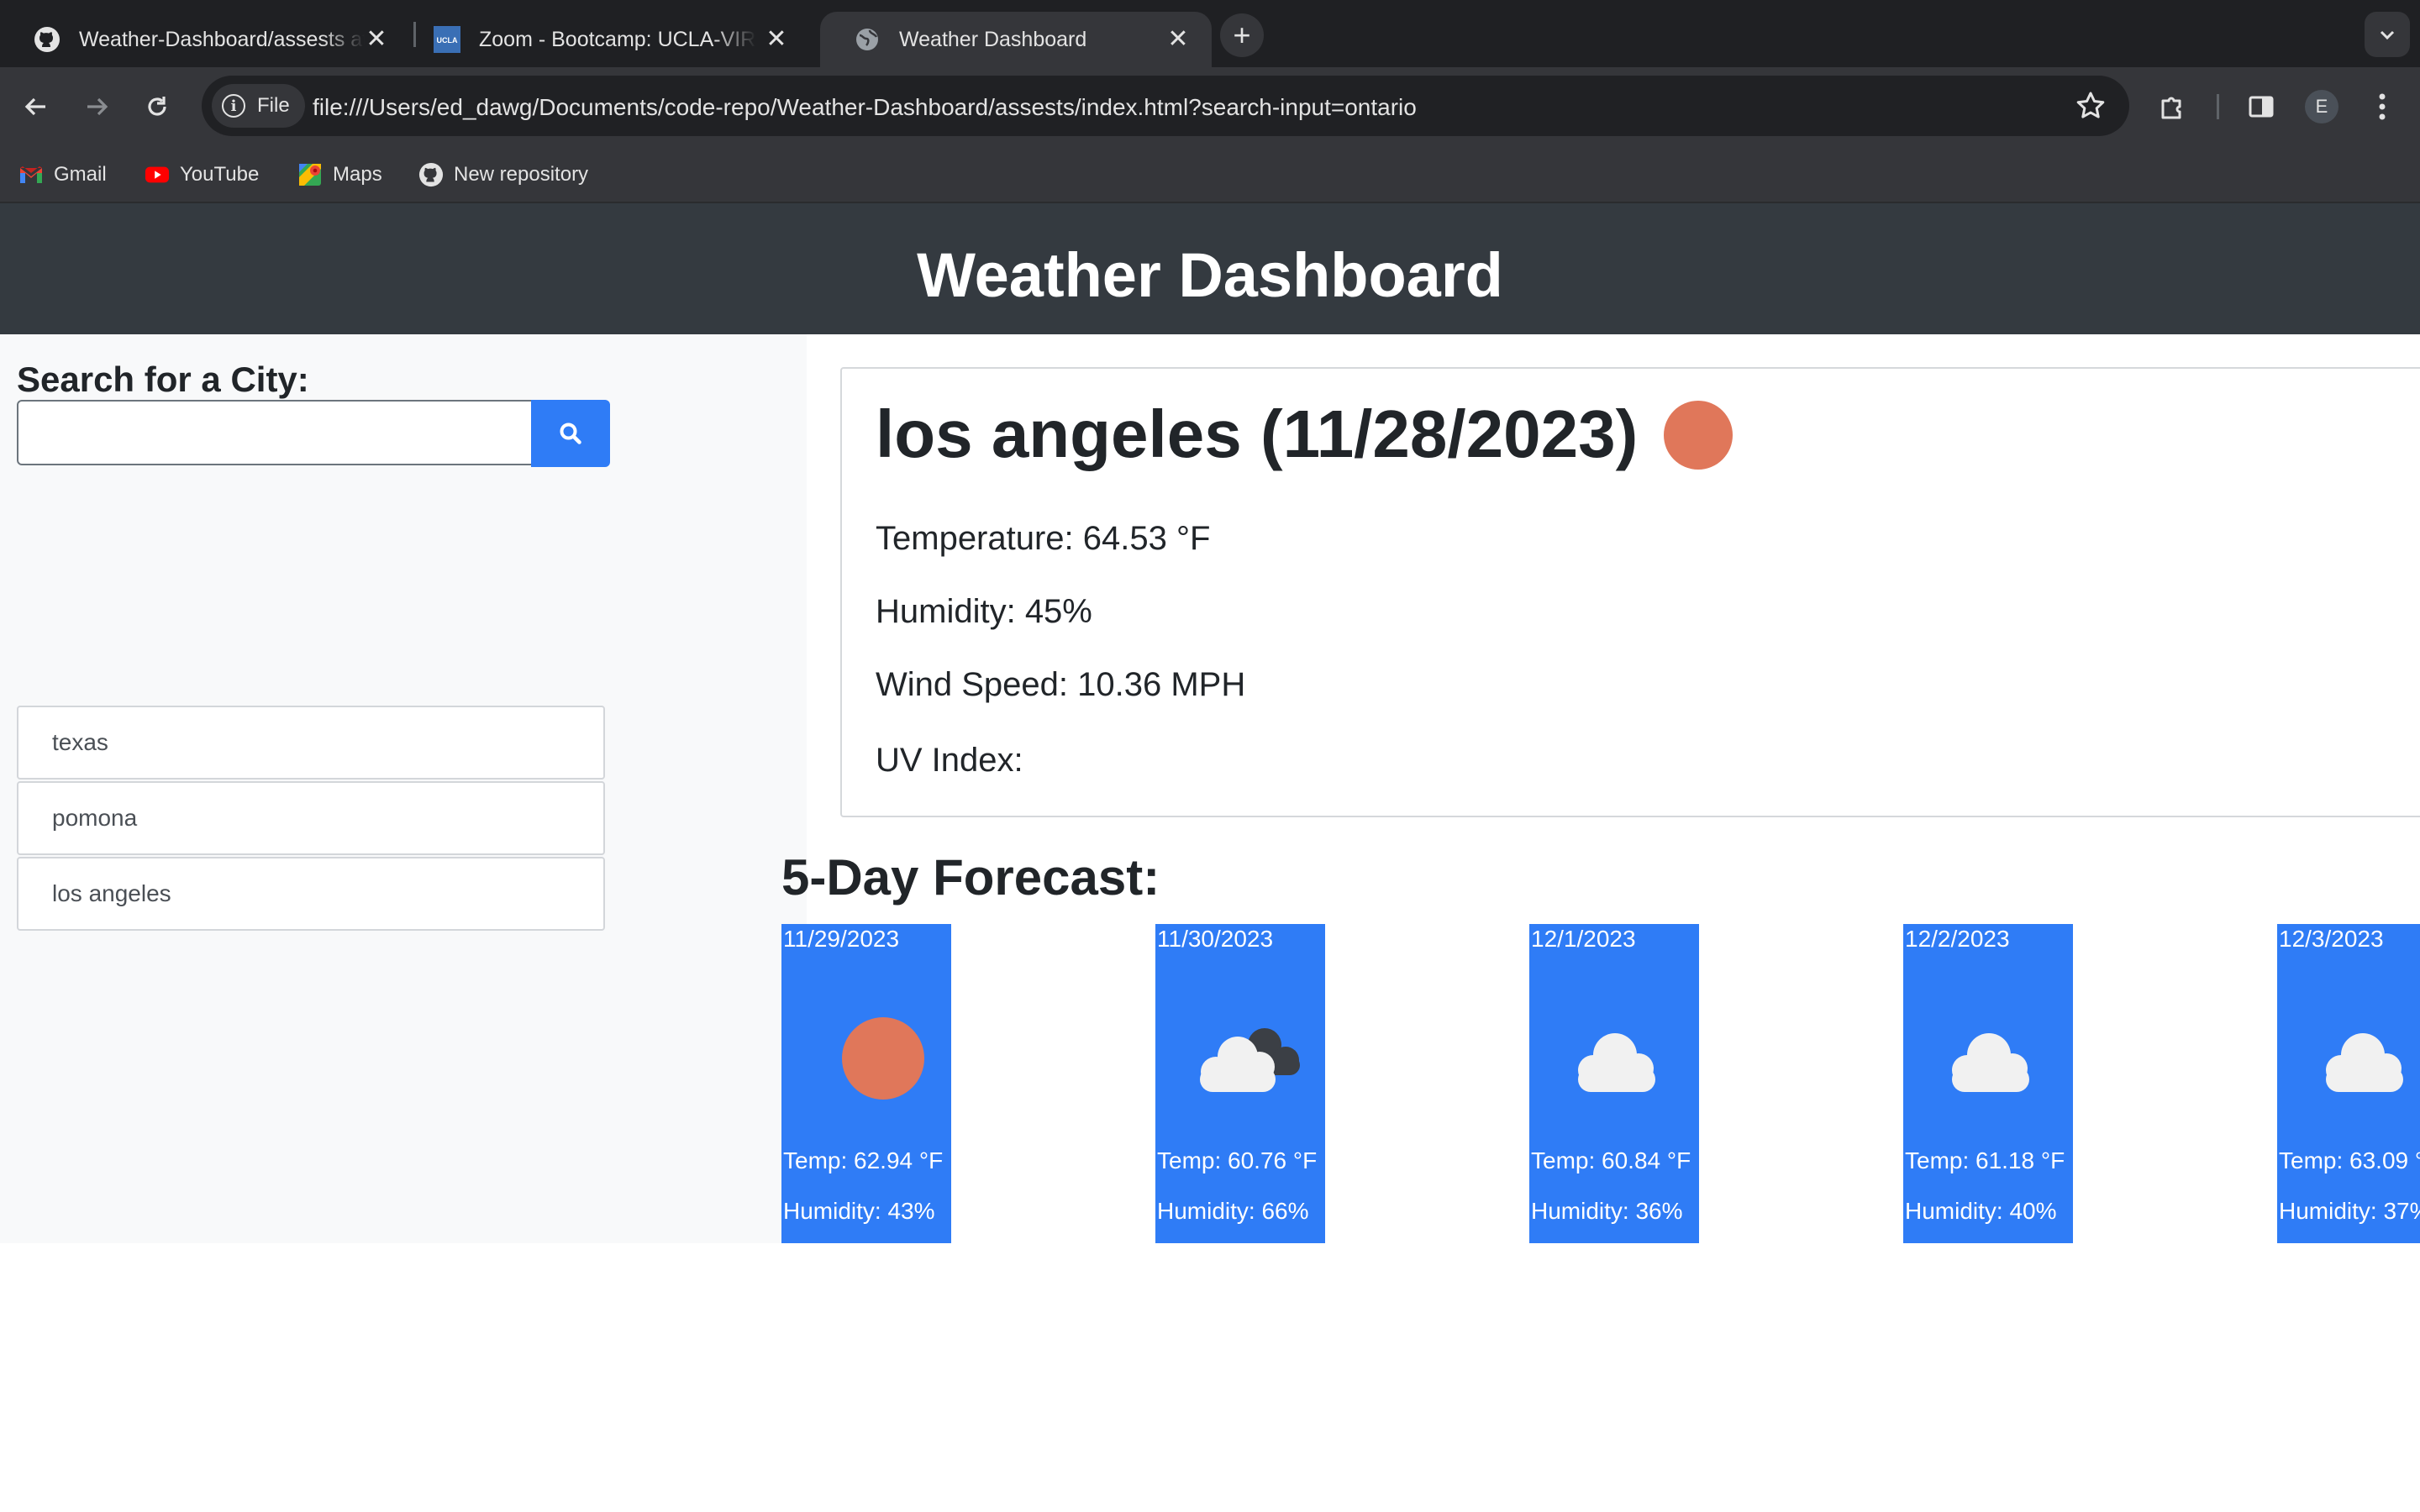  Describe the element at coordinates (311, 743) in the screenshot. I see `history-item-texas: texas` at that location.